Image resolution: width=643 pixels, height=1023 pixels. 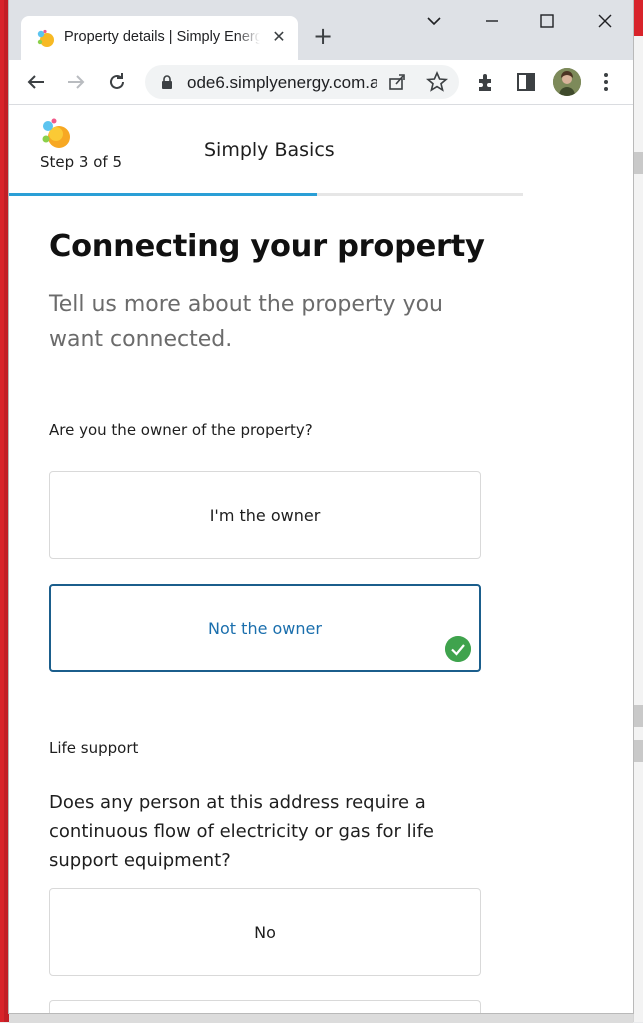 I want to click on minimize-icon, so click(x=492, y=21).